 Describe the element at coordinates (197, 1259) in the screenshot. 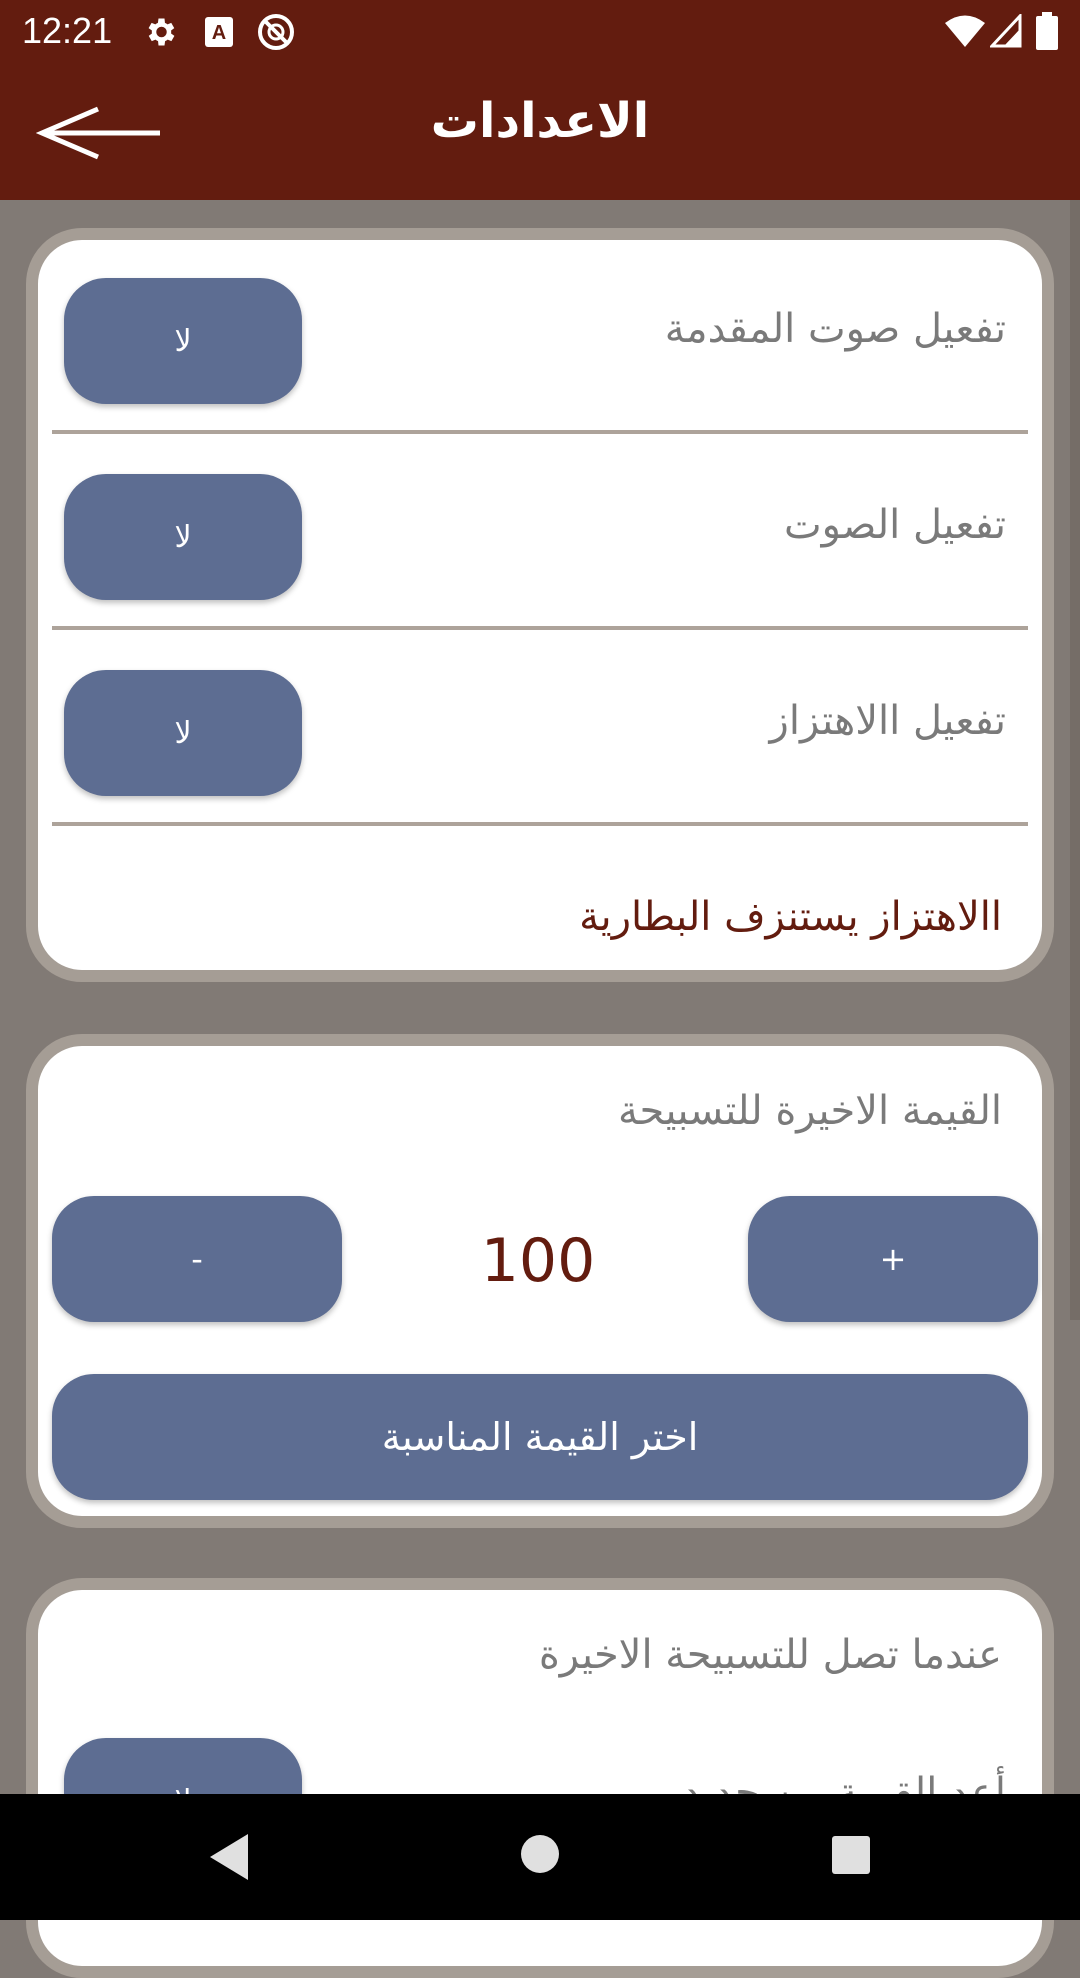

I see `decrement-button: -` at that location.